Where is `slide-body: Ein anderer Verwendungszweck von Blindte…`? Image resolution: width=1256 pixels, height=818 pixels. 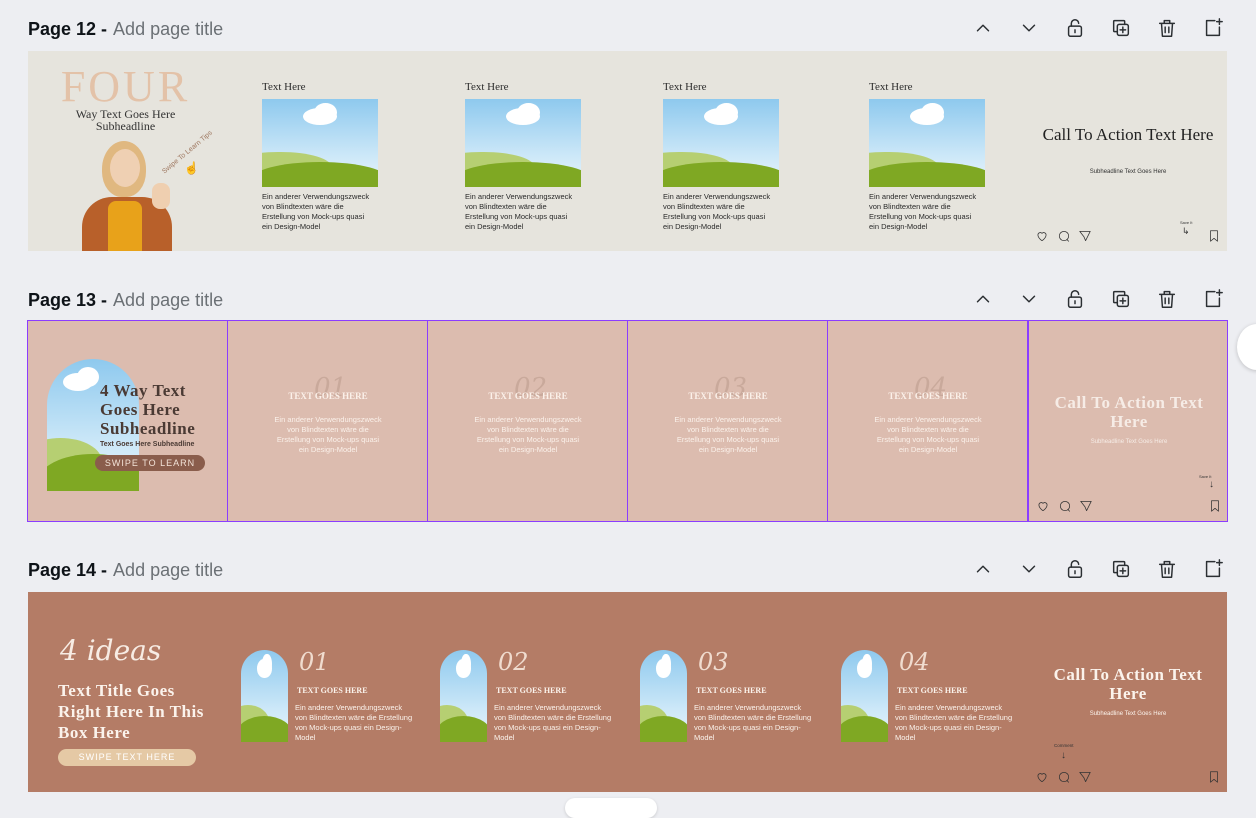
slide-body: Ein anderer Verwendungszweck von Blindte… is located at coordinates (328, 434).